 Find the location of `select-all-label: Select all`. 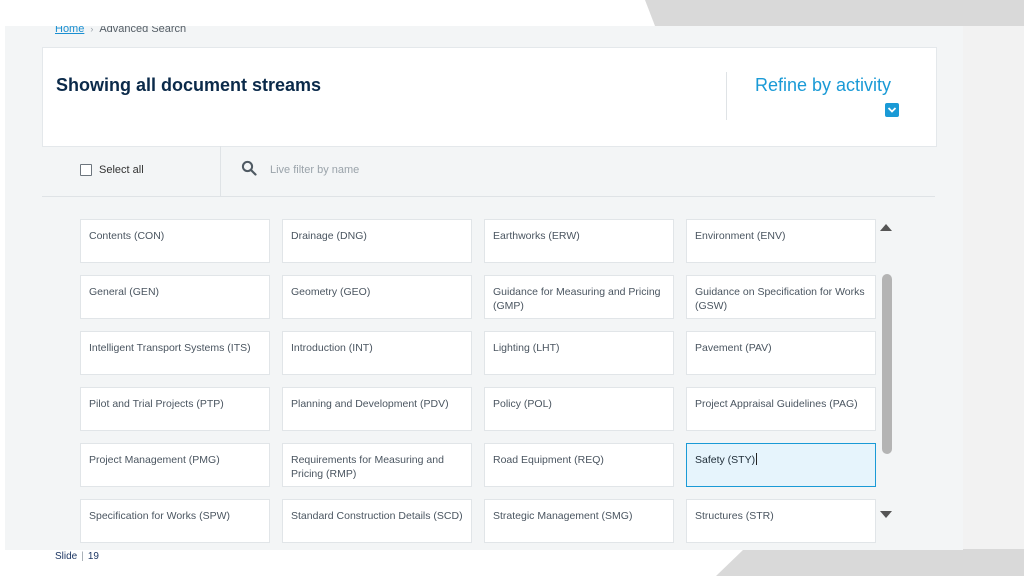

select-all-label: Select all is located at coordinates (121, 170).